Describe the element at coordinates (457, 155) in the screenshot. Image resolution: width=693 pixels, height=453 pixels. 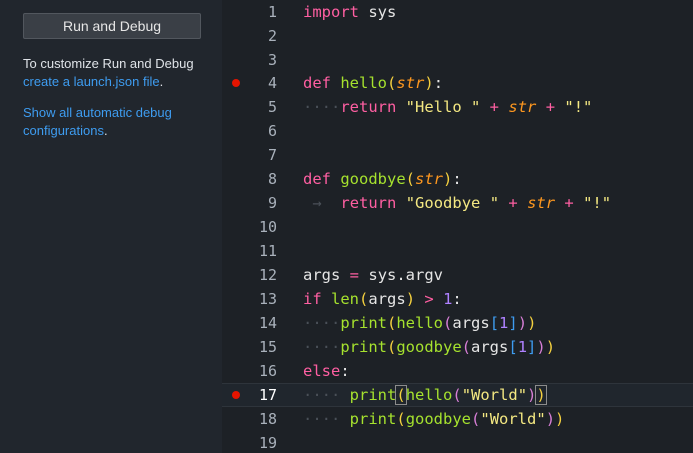
I see `code-line: 7` at that location.